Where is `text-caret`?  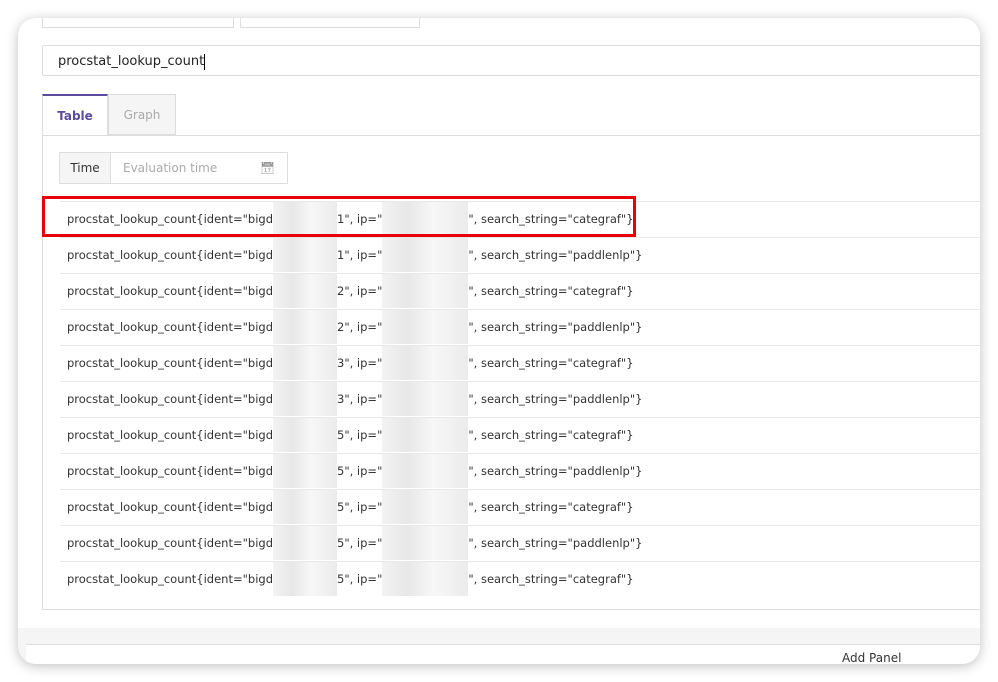 text-caret is located at coordinates (205, 61).